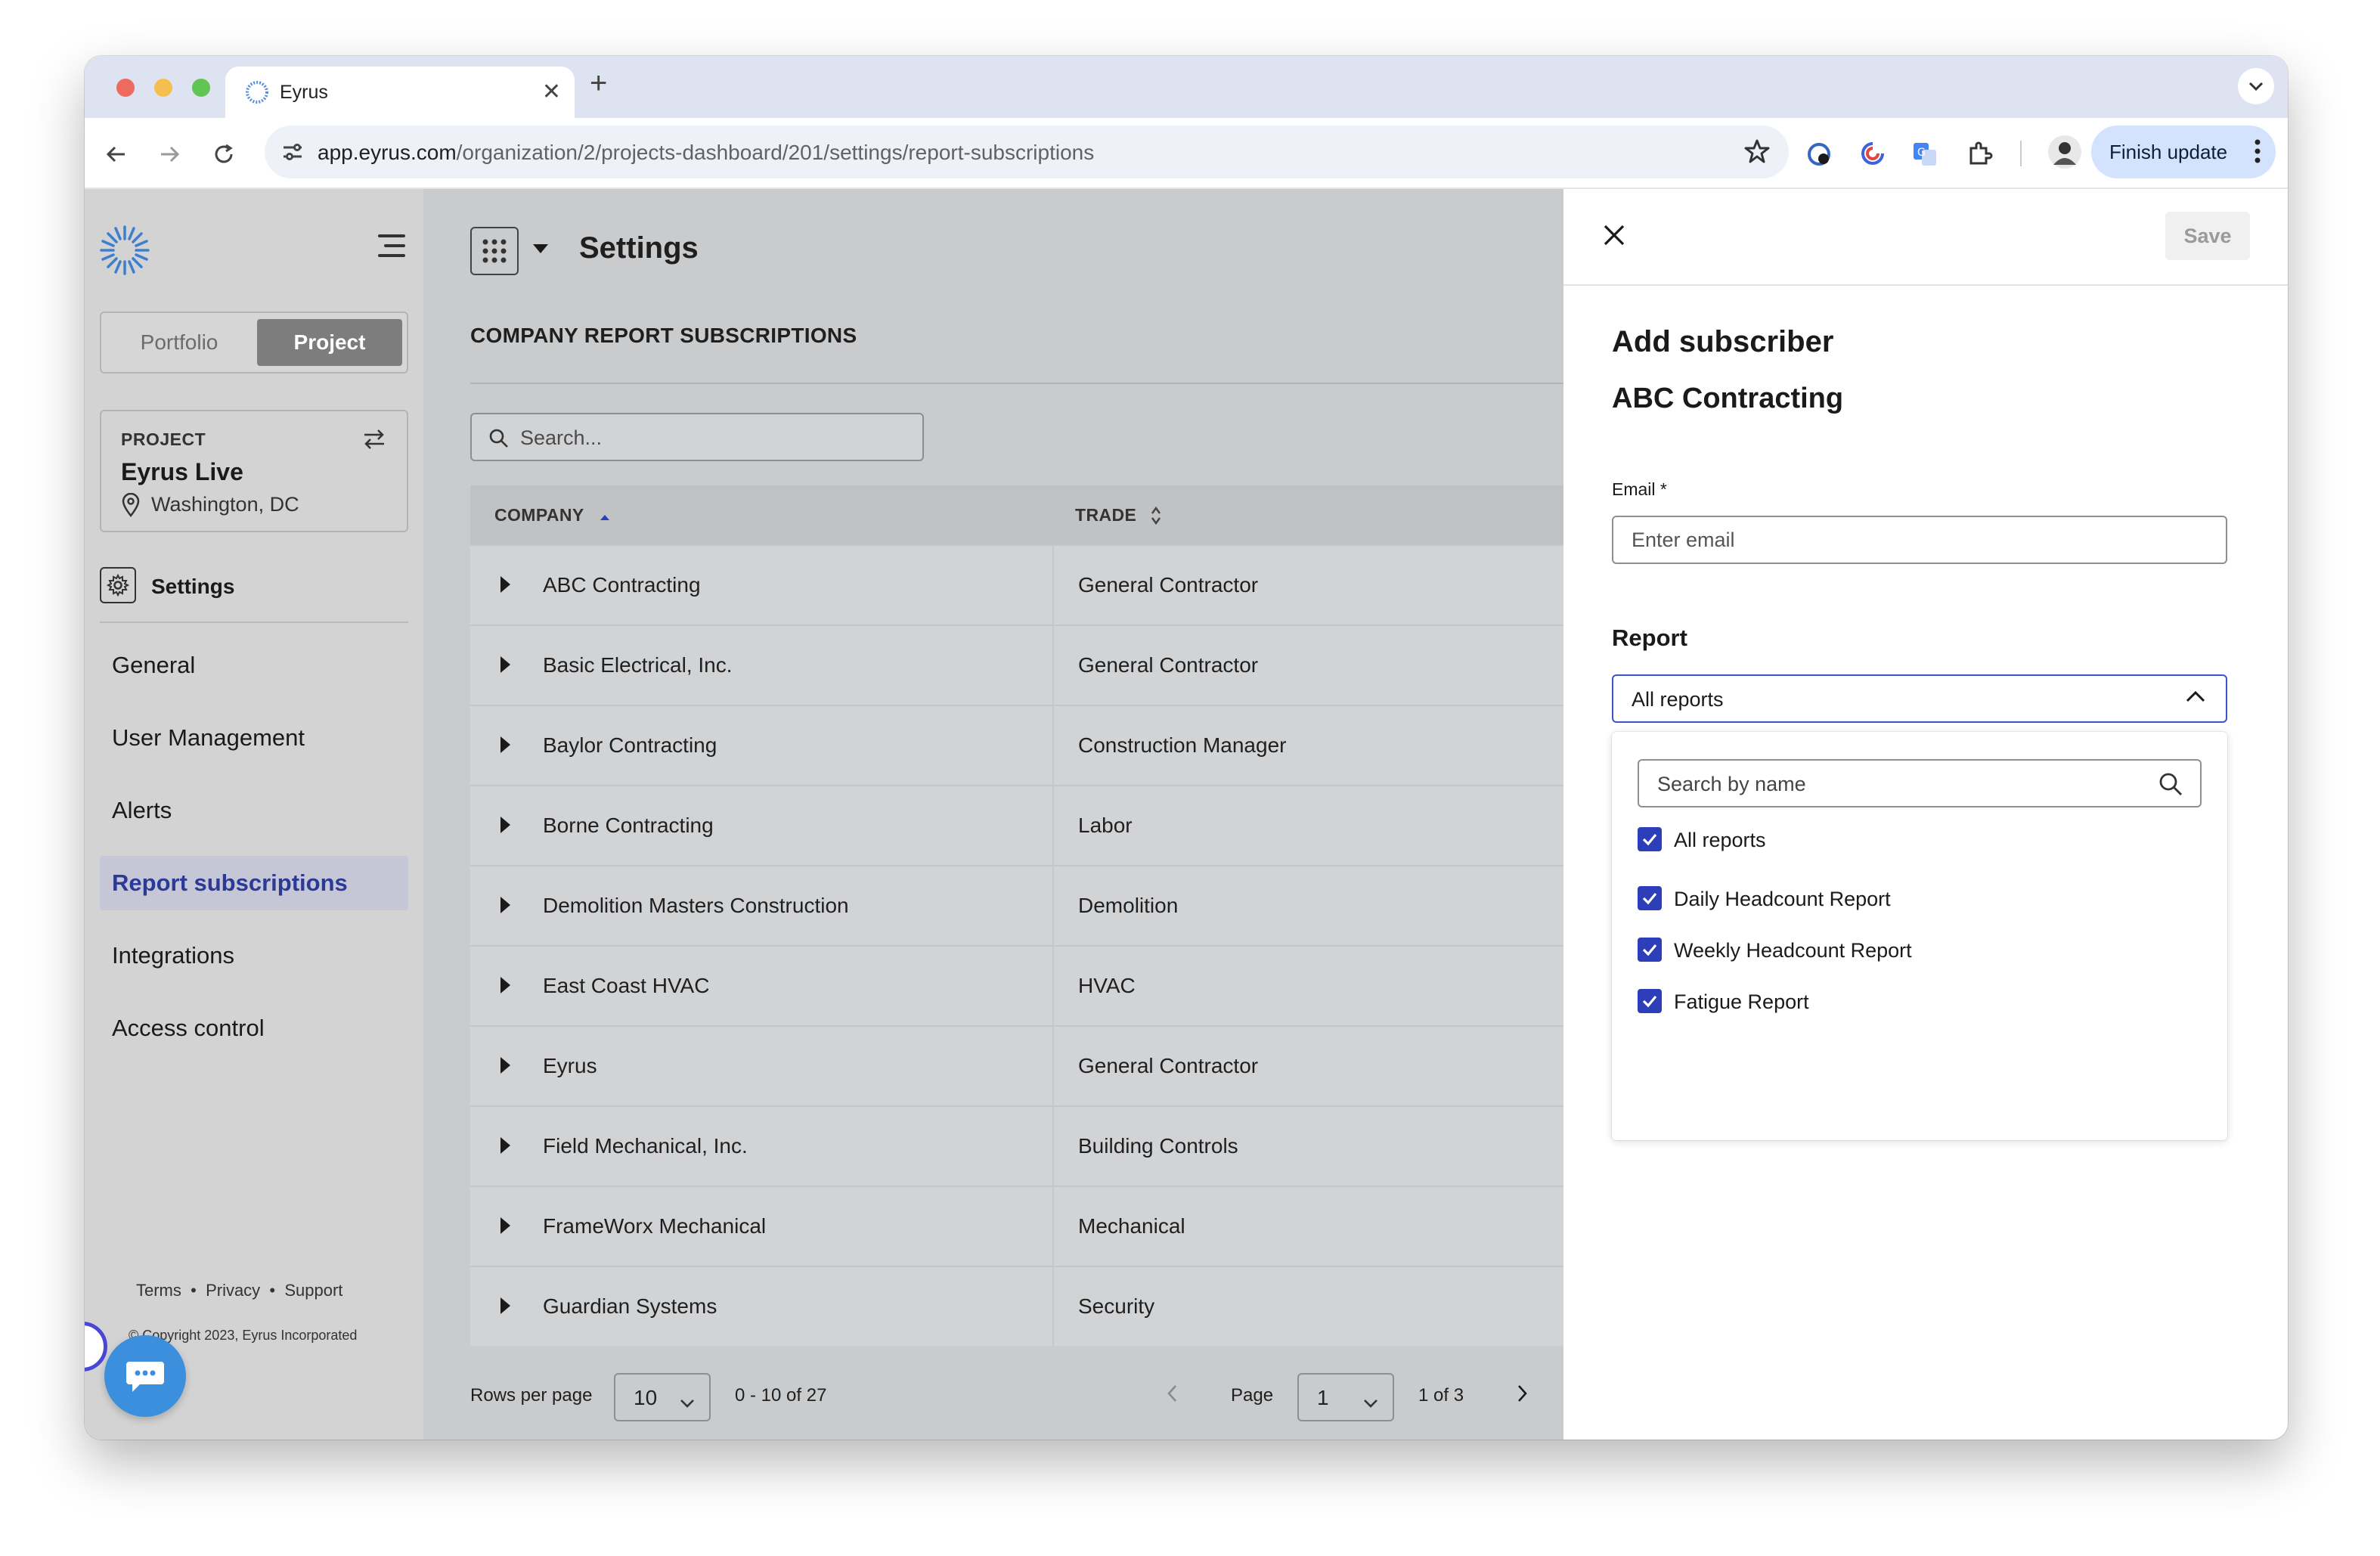  I want to click on tab-search-chevron-icon, so click(2256, 86).